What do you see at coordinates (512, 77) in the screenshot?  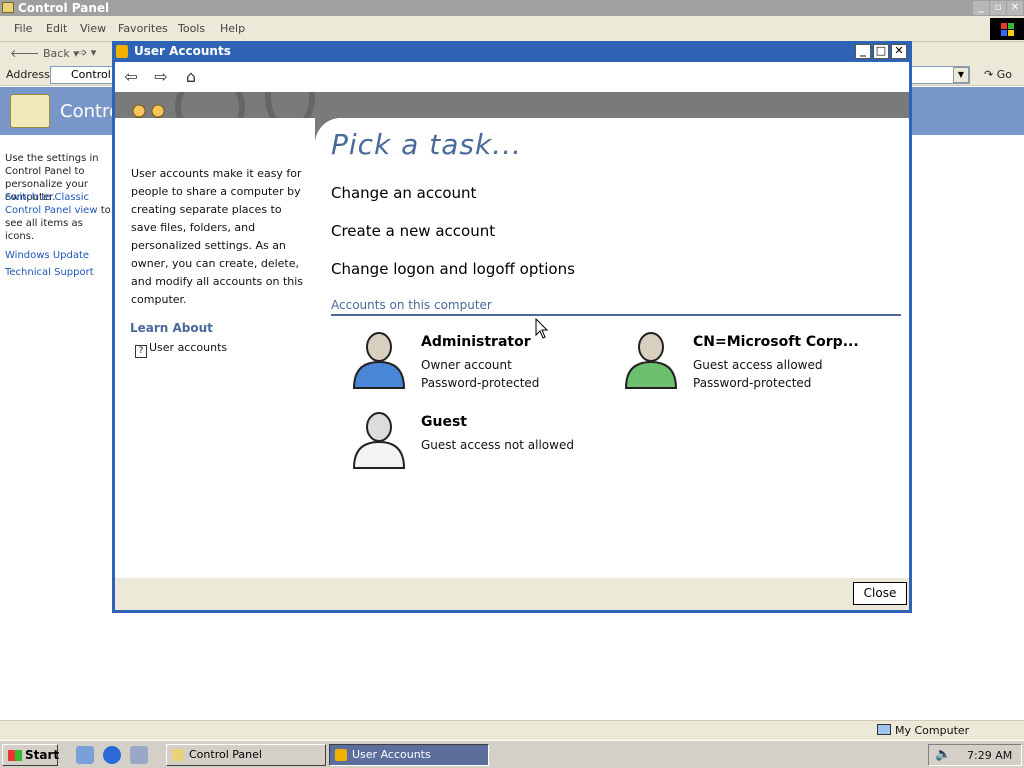 I see `user-accounts-navbar: ⇦ ⇨ ⌂` at bounding box center [512, 77].